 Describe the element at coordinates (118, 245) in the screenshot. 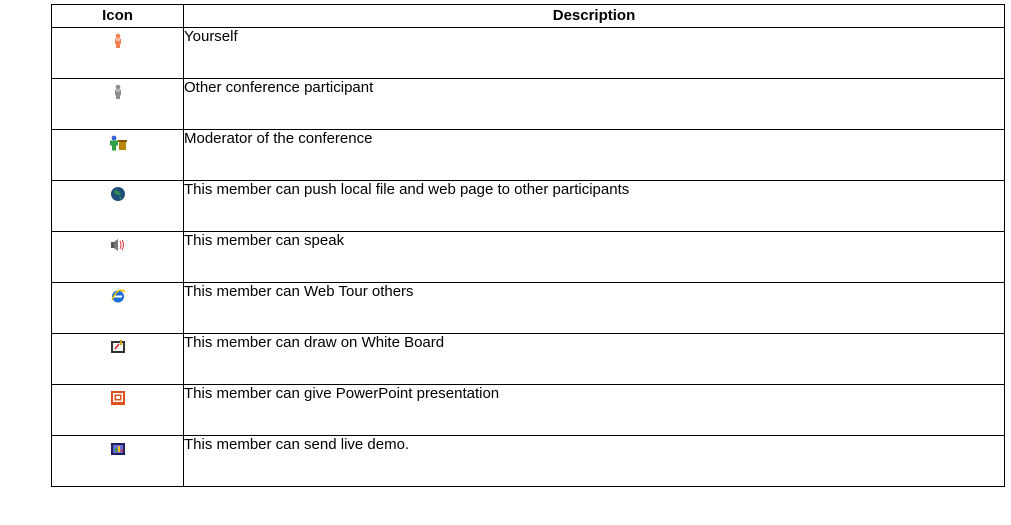

I see `speaker-icon` at that location.